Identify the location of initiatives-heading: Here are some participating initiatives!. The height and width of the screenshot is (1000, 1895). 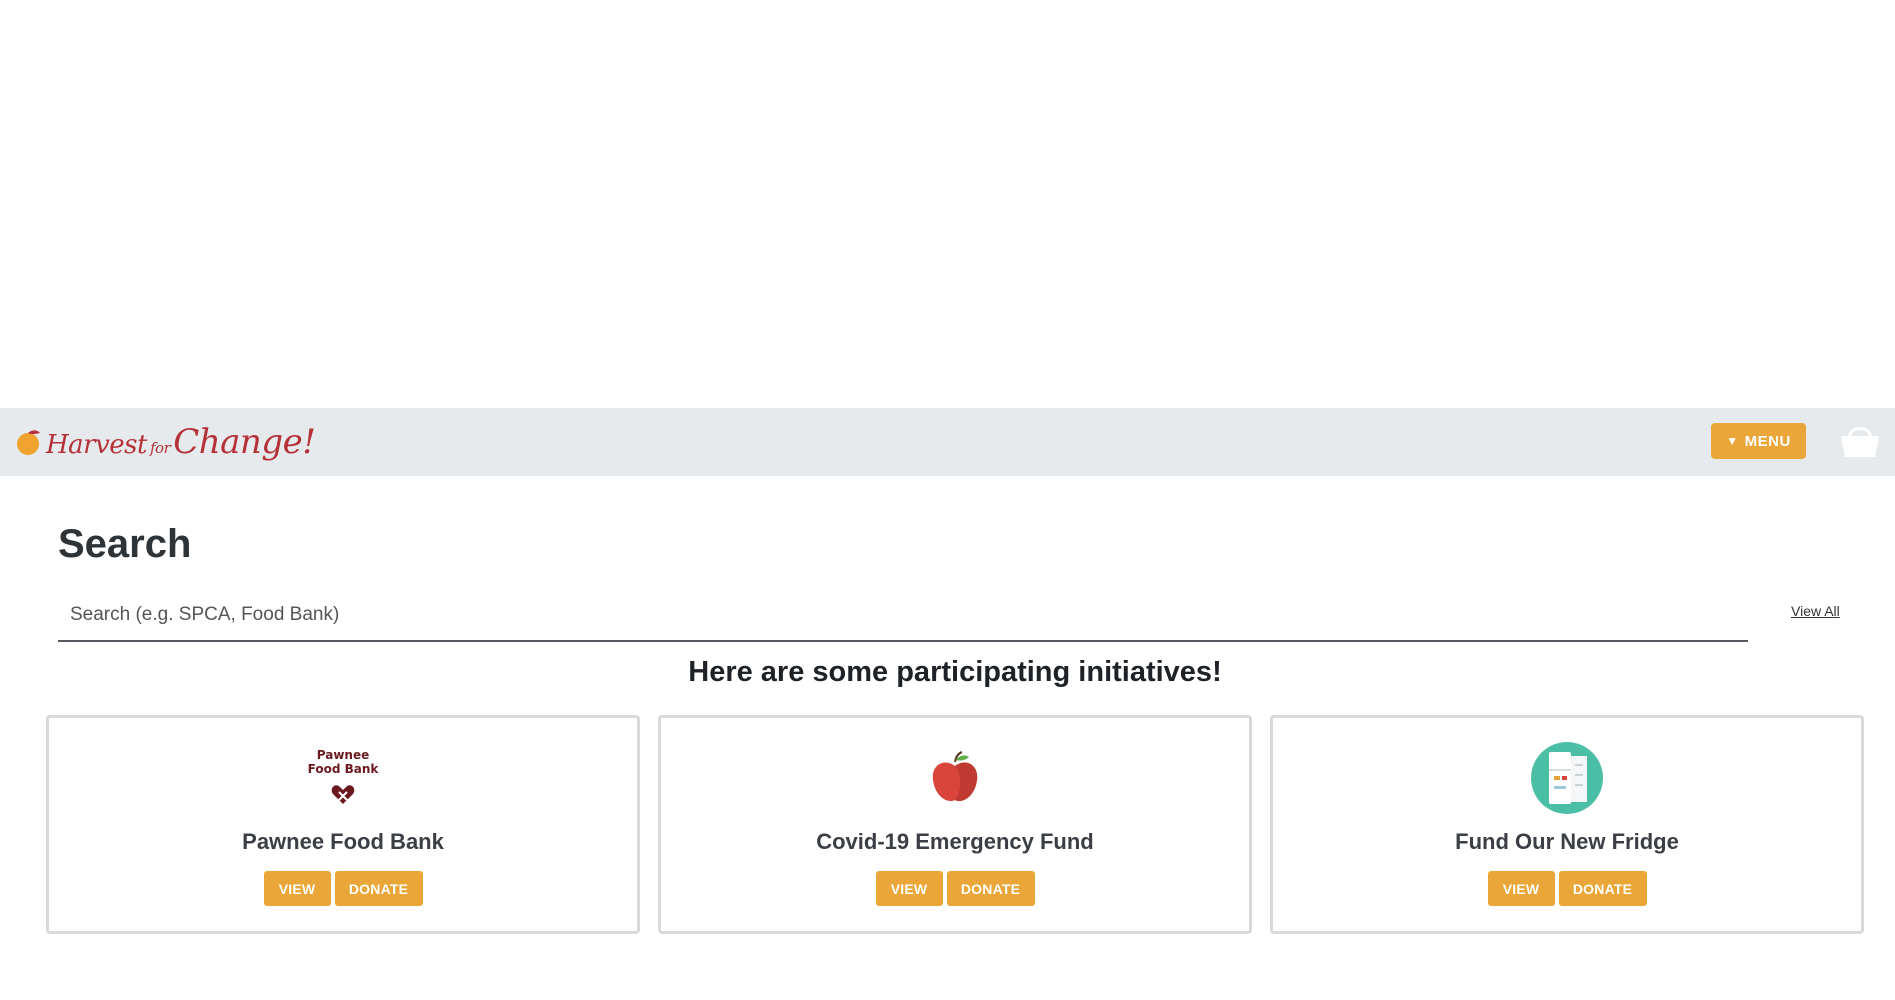
(955, 672).